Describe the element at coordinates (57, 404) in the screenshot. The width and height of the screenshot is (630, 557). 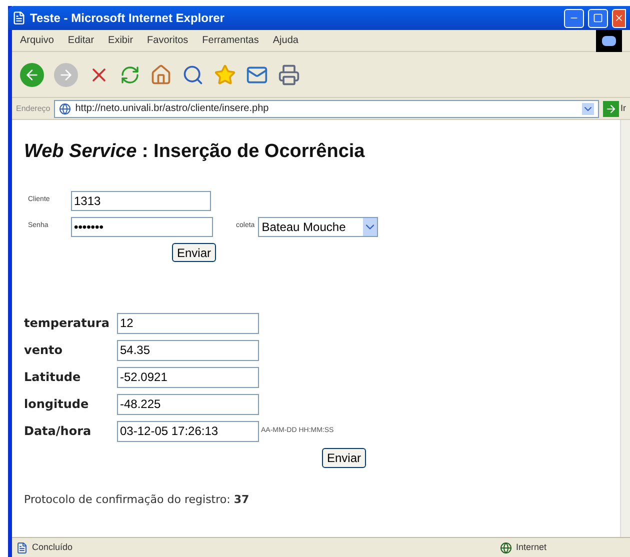
I see `field-label: longitude` at that location.